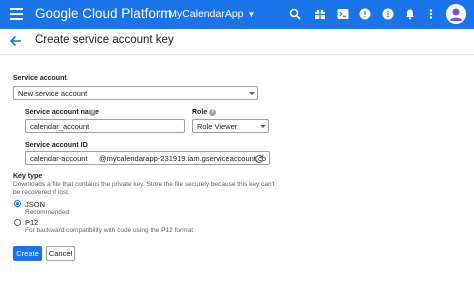 Image resolution: width=474 pixels, height=284 pixels. Describe the element at coordinates (105, 126) in the screenshot. I see `service-account-name-input: calendar_account` at that location.